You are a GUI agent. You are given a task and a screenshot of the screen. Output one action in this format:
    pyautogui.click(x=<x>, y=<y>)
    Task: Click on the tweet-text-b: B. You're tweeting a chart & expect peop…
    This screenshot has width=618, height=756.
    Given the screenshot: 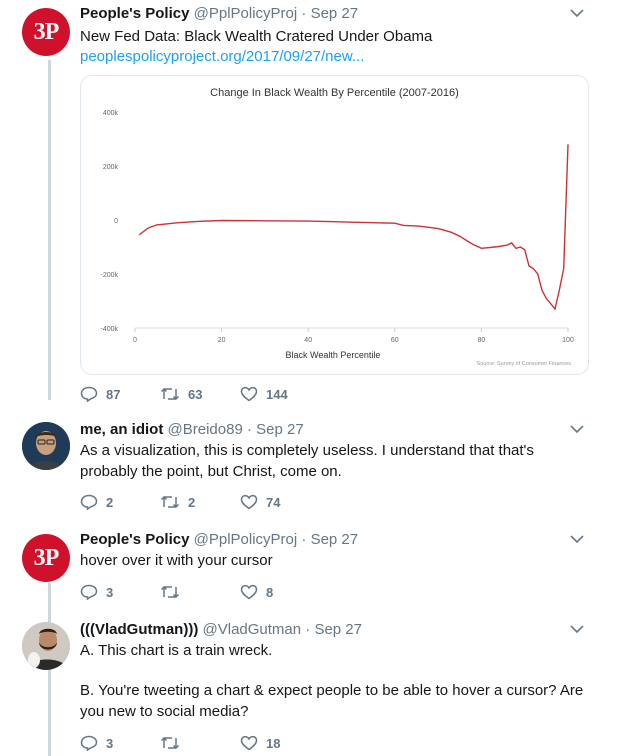 What is the action you would take?
    pyautogui.click(x=332, y=701)
    